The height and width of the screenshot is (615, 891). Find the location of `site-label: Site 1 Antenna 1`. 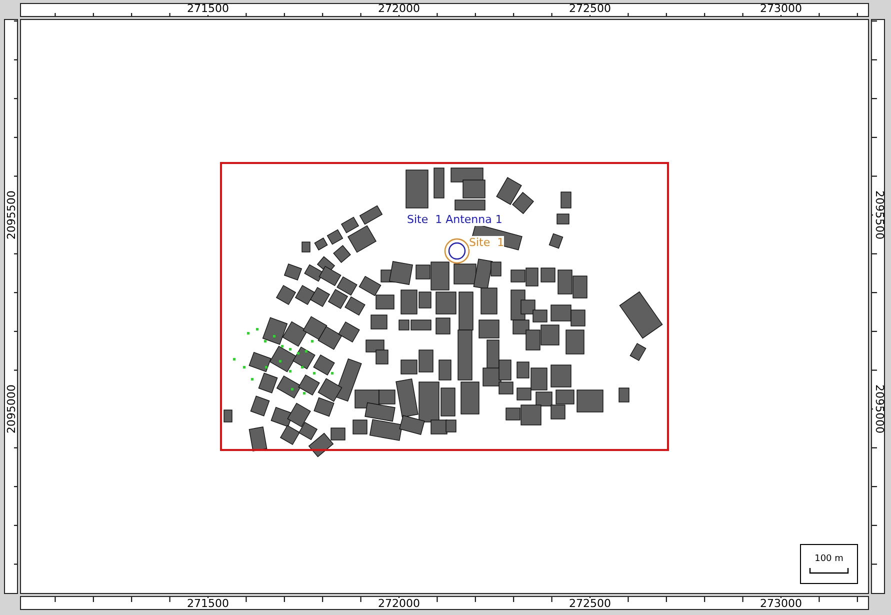

site-label: Site 1 Antenna 1 is located at coordinates (454, 219).